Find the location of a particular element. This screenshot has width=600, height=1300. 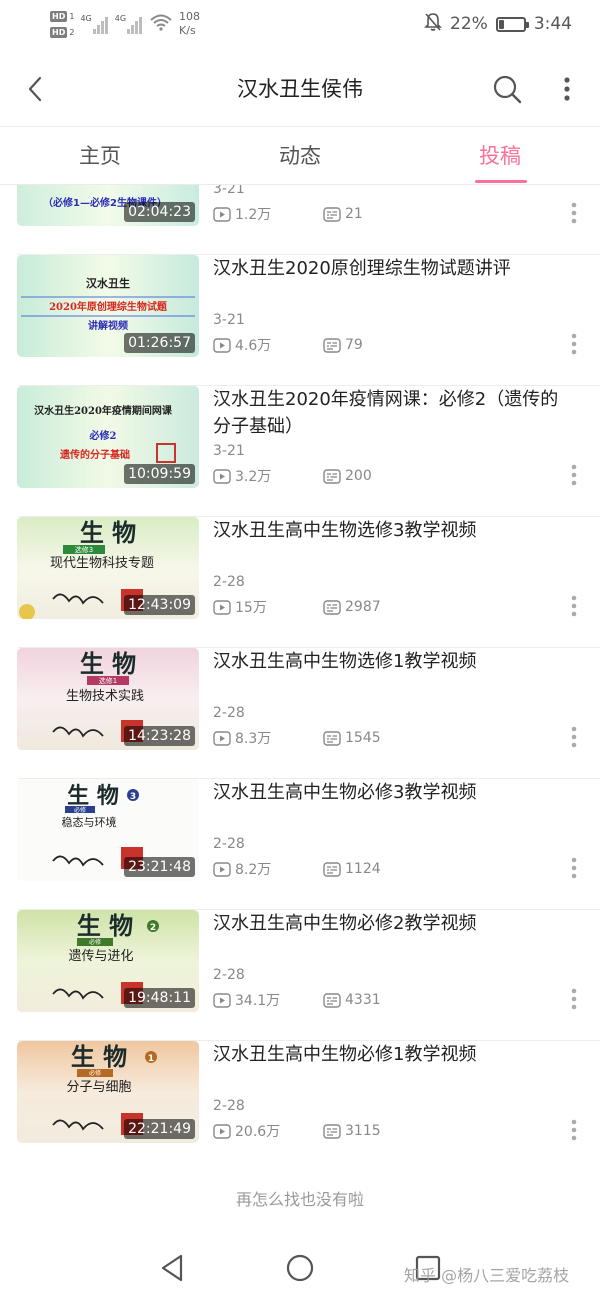

danmaku-count-value: 2987 is located at coordinates (363, 607).